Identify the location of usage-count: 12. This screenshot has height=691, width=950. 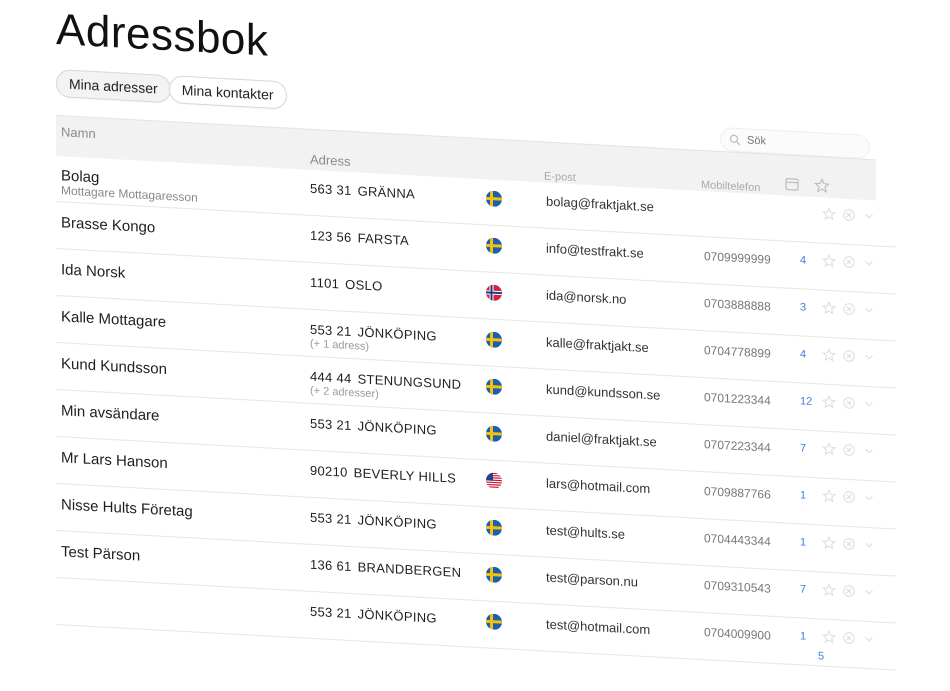
(806, 401).